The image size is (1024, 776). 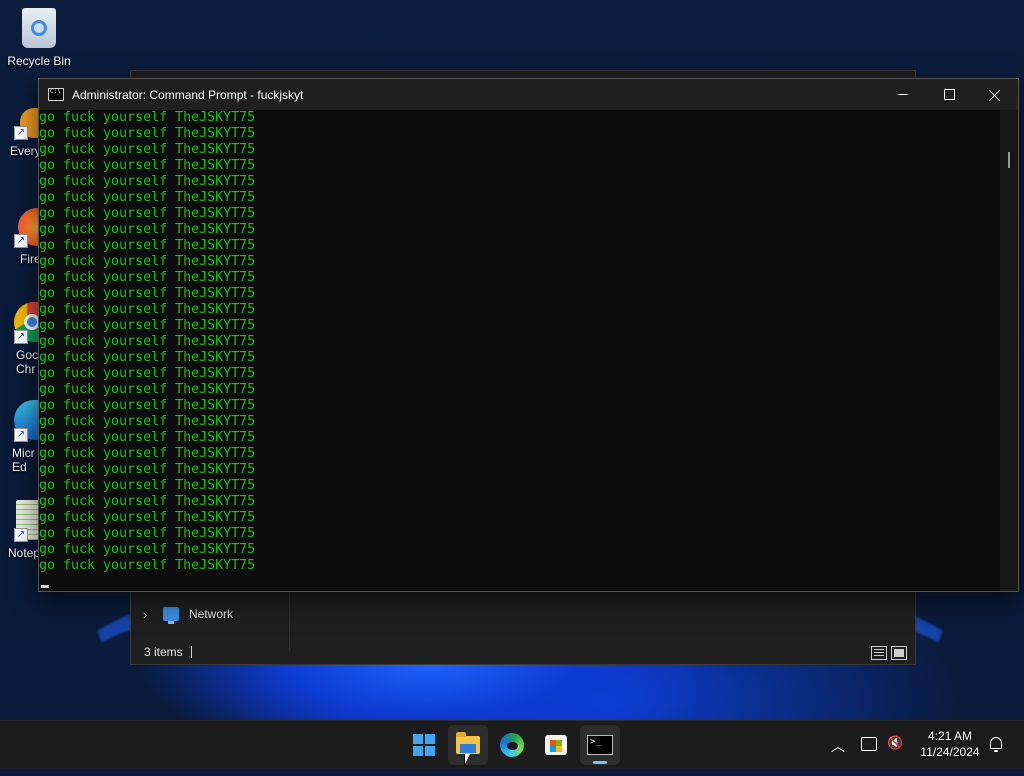 What do you see at coordinates (23, 460) in the screenshot?
I see `desktop-icon-label: Micr Ed` at bounding box center [23, 460].